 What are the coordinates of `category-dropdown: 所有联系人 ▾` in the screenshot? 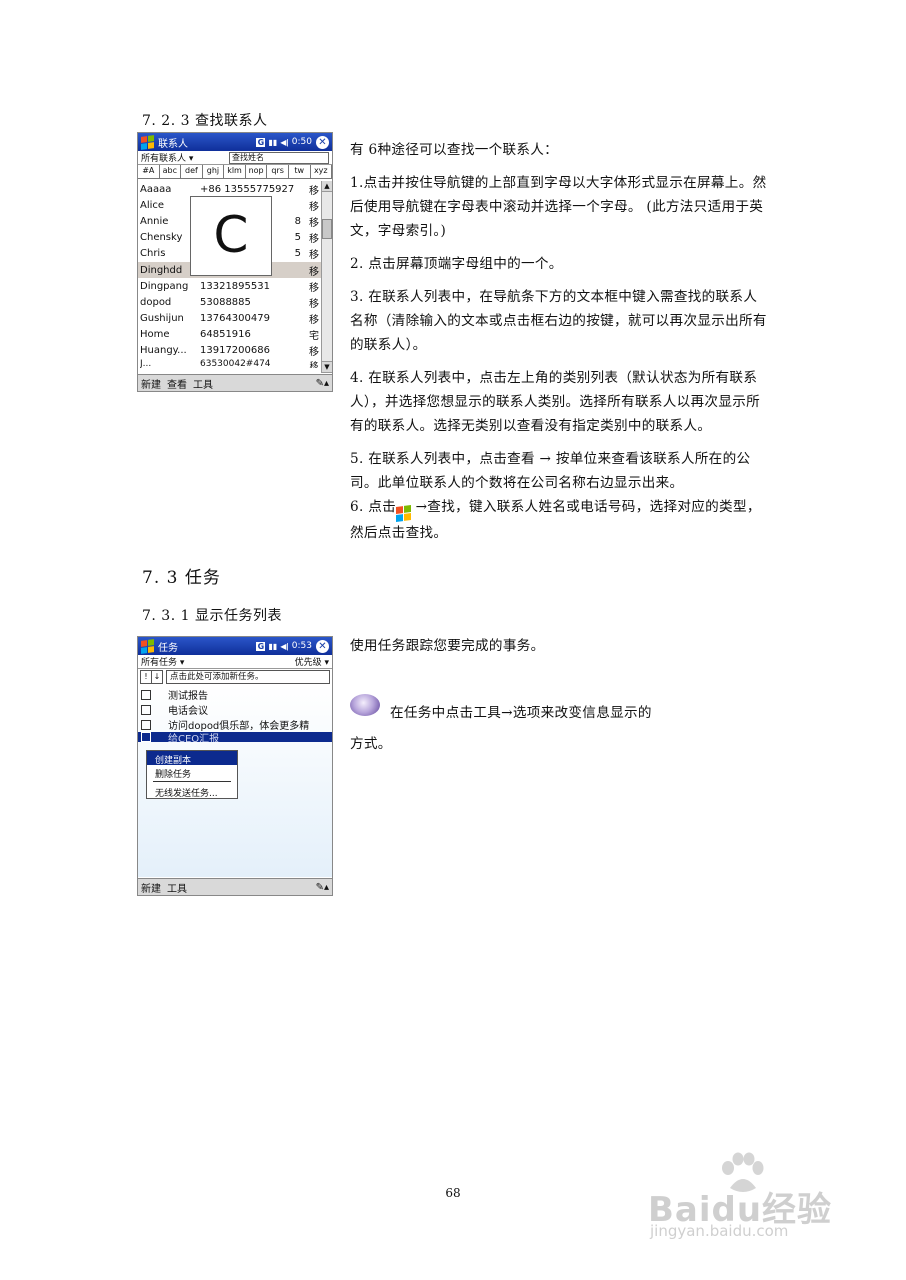 It's located at (185, 157).